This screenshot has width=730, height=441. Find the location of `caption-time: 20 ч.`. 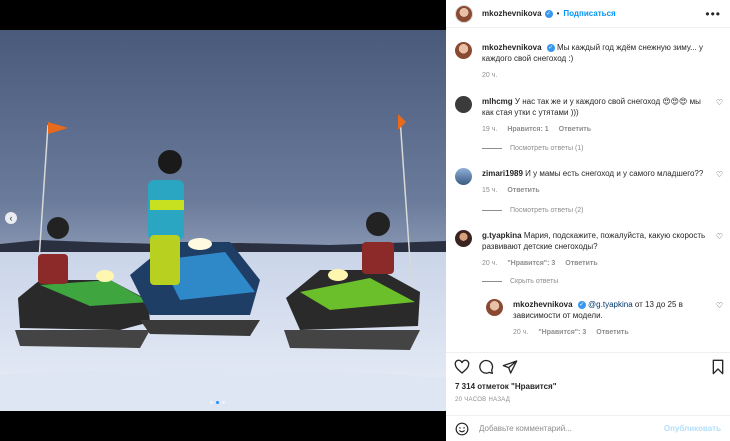

caption-time: 20 ч. is located at coordinates (489, 75).